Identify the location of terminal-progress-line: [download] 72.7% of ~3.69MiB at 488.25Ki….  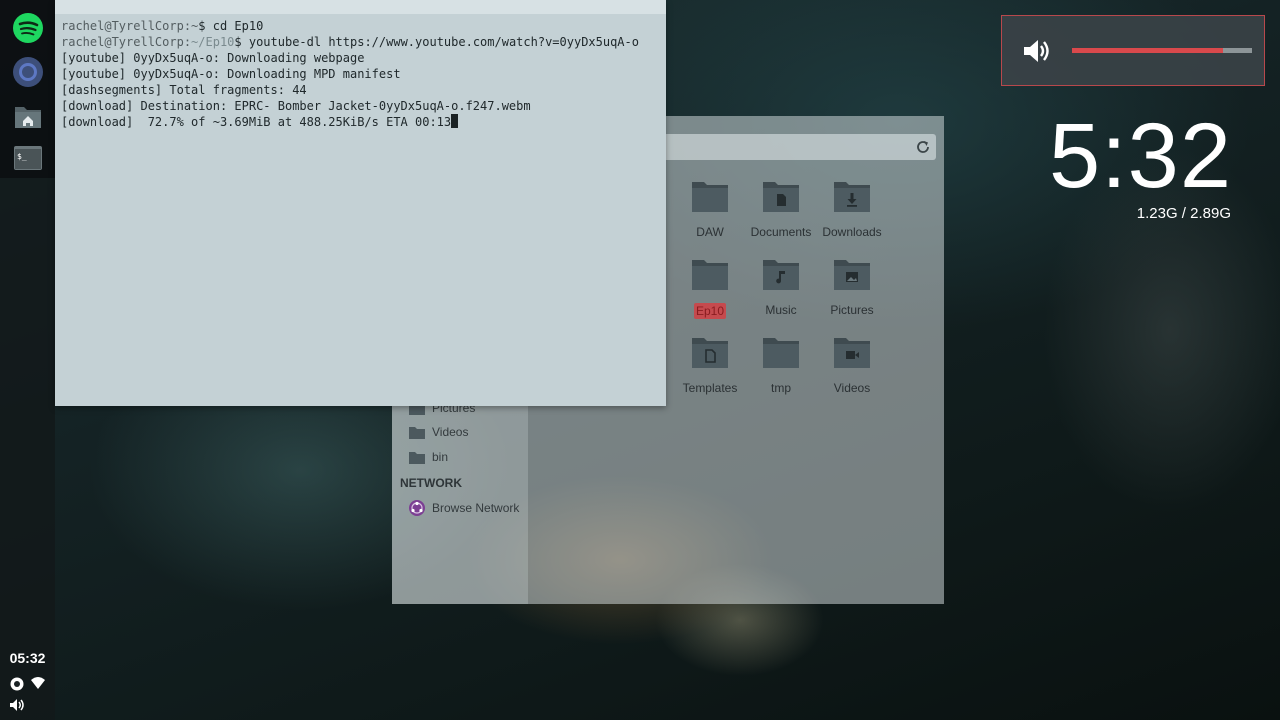
(361, 122).